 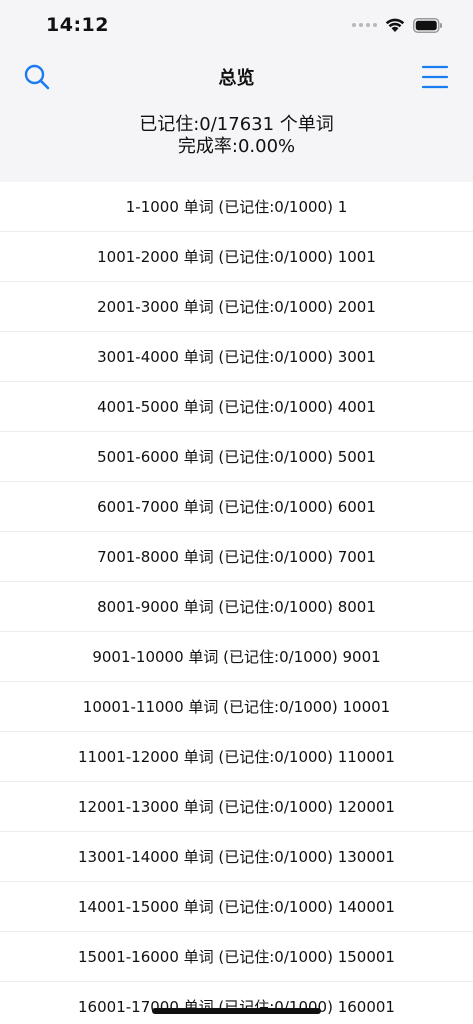 What do you see at coordinates (435, 77) in the screenshot?
I see `menu-icon` at bounding box center [435, 77].